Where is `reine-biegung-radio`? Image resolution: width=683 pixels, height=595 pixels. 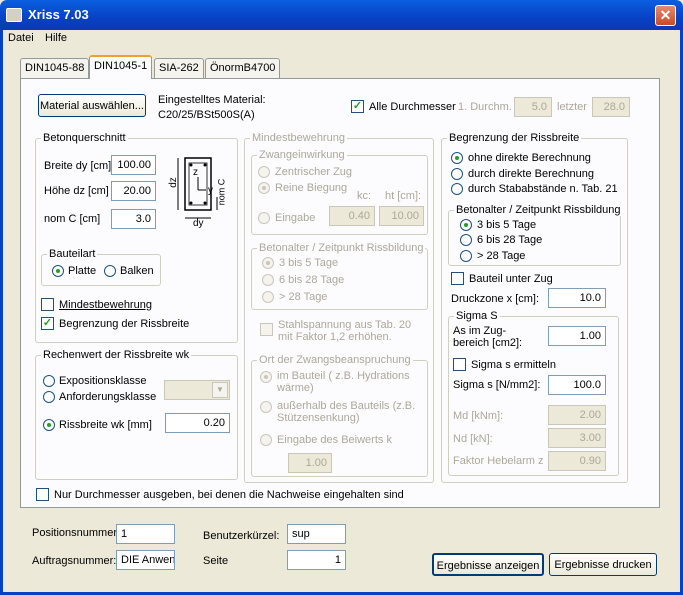
reine-biegung-radio is located at coordinates (264, 188).